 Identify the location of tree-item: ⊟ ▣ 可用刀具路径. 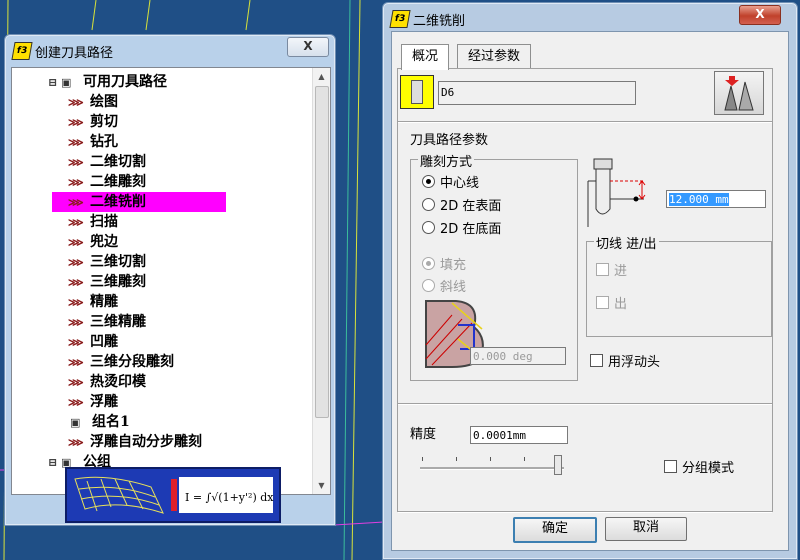
(107, 82).